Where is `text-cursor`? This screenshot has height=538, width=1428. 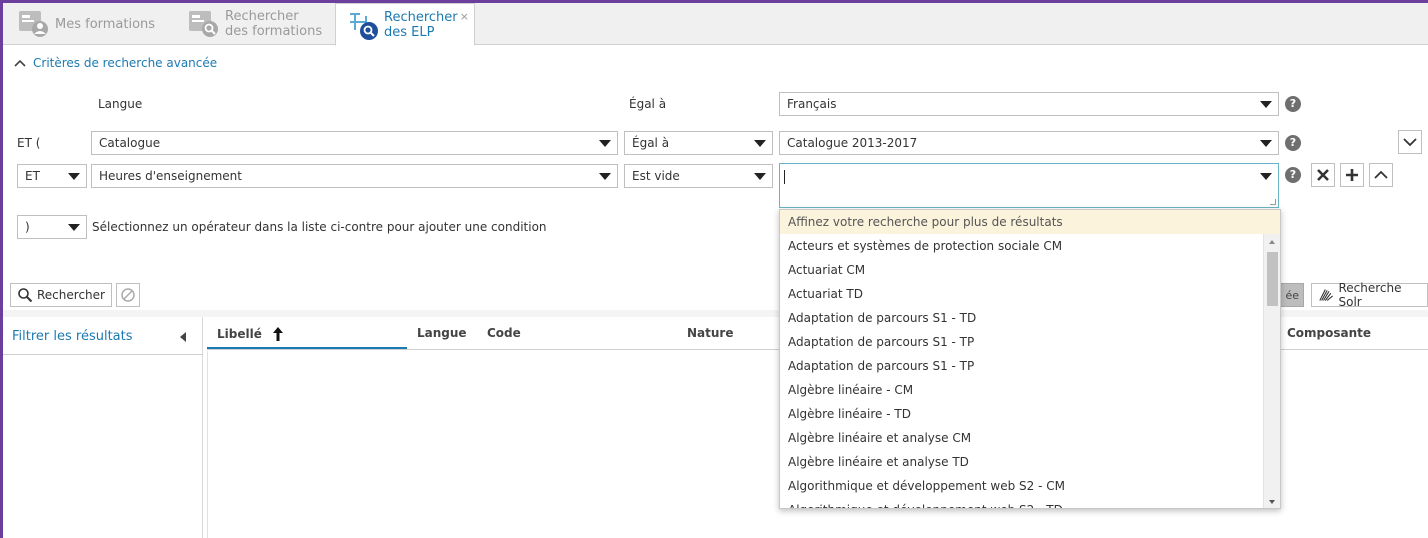 text-cursor is located at coordinates (784, 177).